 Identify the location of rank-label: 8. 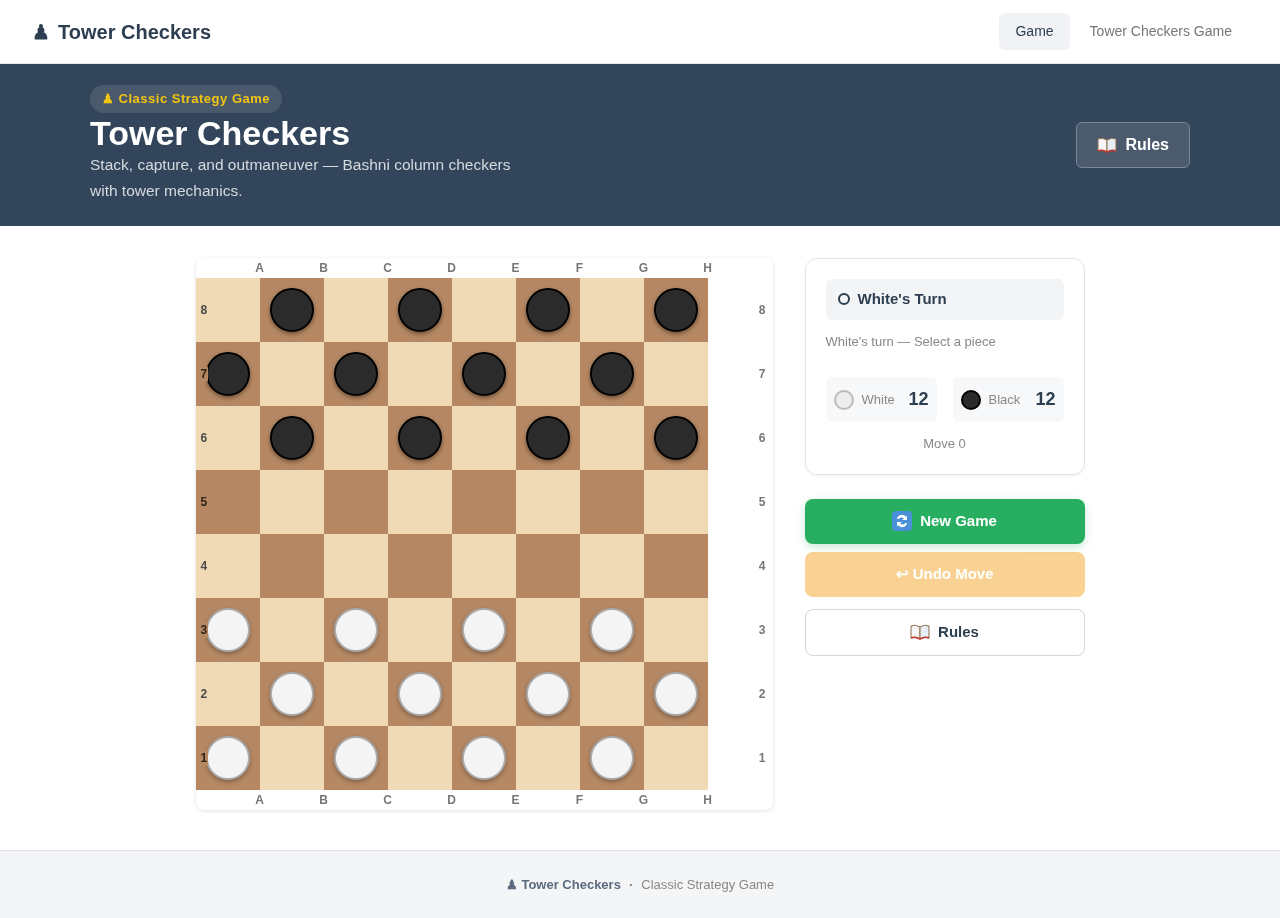
(762, 310).